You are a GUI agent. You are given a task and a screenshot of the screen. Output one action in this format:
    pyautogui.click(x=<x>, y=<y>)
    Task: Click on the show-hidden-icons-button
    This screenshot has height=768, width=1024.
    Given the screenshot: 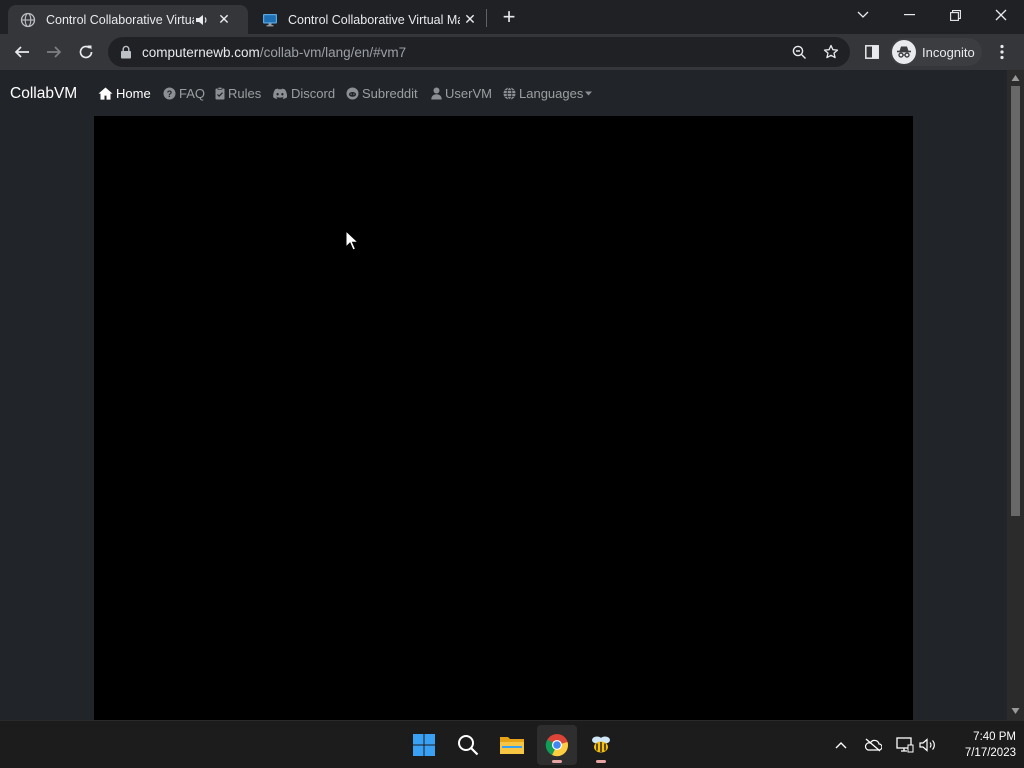 What is the action you would take?
    pyautogui.click(x=841, y=745)
    